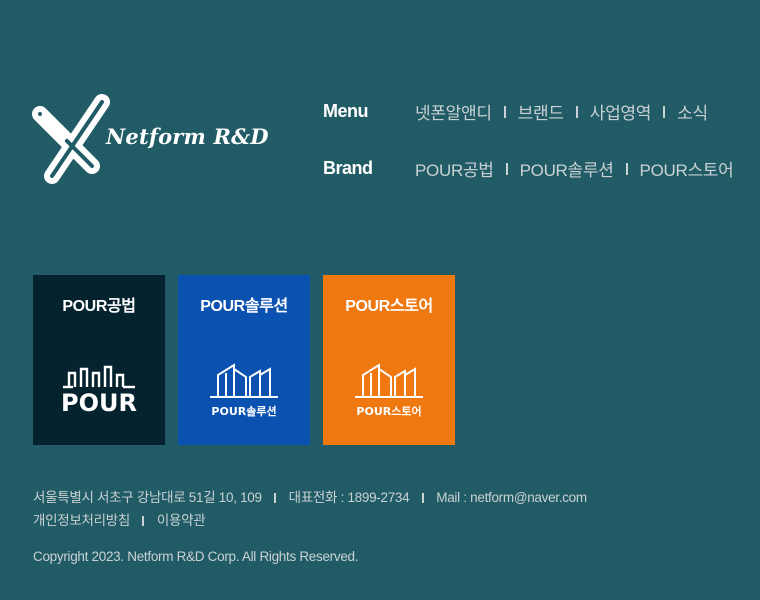 Image resolution: width=760 pixels, height=600 pixels. What do you see at coordinates (147, 497) in the screenshot?
I see `footer-address: 서울특별시 서초구 강남대로 51길 10, 109` at bounding box center [147, 497].